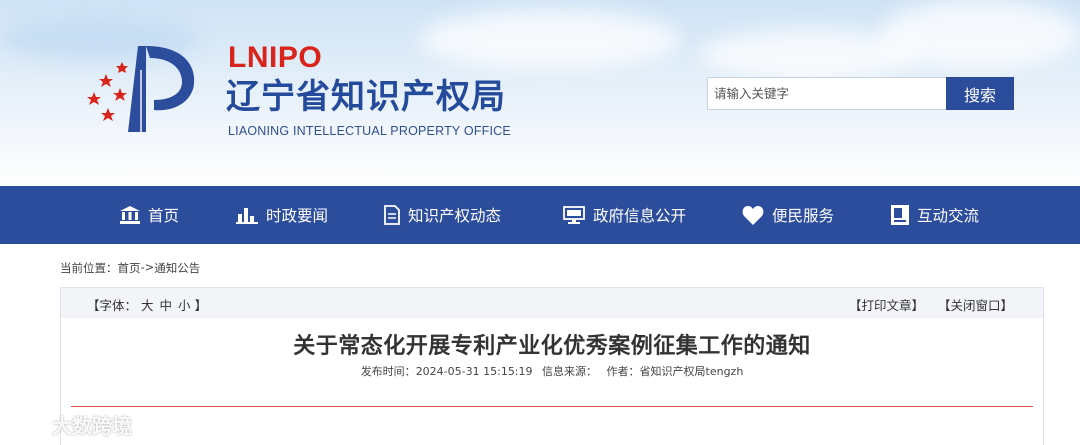 This screenshot has height=445, width=1080. Describe the element at coordinates (900, 215) in the screenshot. I see `book-icon` at that location.